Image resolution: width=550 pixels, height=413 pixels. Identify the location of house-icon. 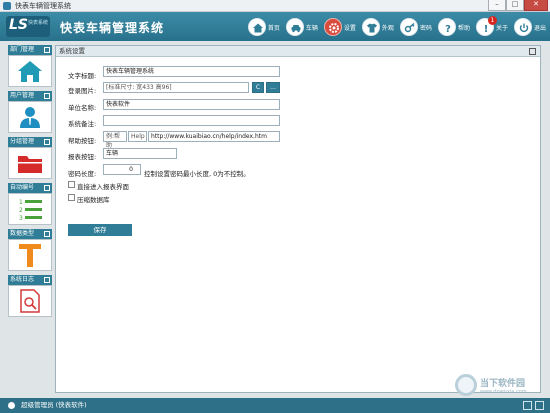
(30, 71).